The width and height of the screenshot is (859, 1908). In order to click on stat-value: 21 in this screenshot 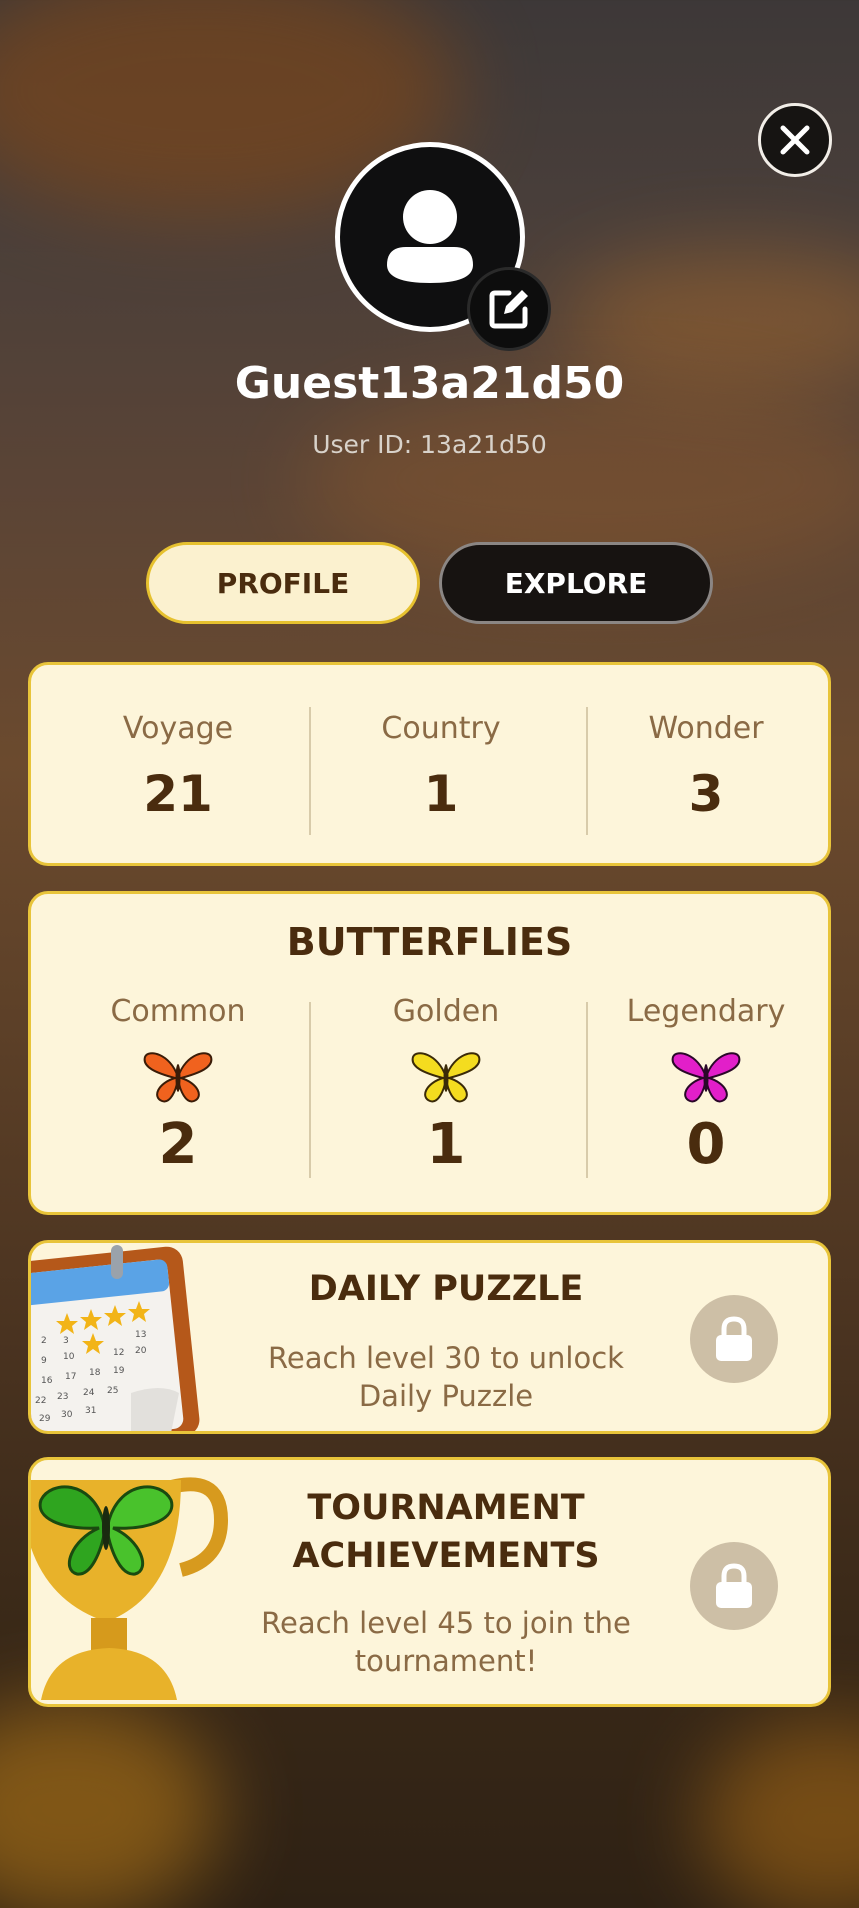, I will do `click(178, 794)`.